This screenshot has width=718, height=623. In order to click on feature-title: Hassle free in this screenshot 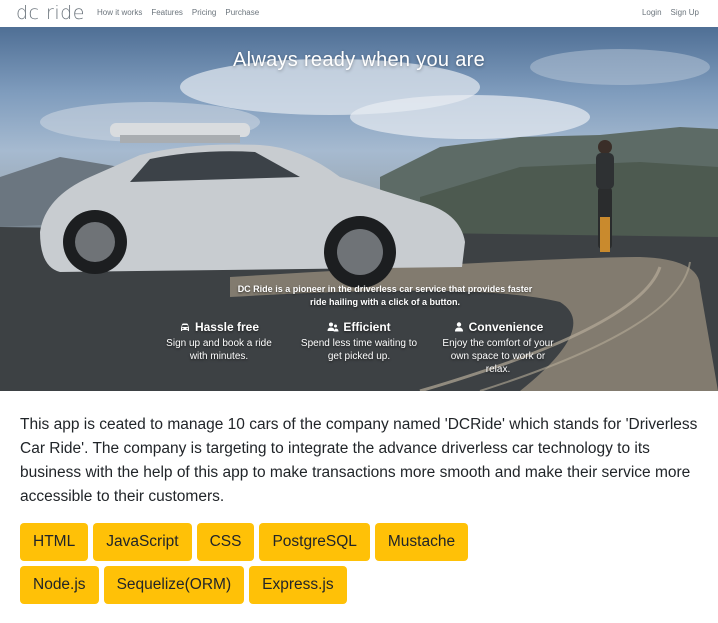, I will do `click(227, 327)`.